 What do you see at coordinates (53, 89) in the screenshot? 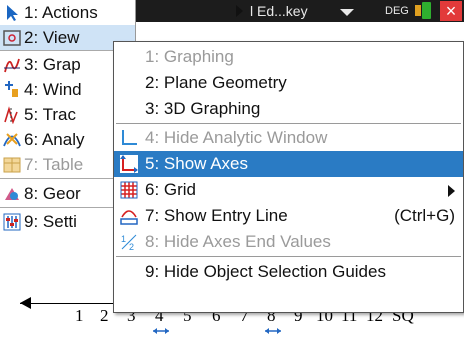
I see `menu-item-label: 4: Wind` at bounding box center [53, 89].